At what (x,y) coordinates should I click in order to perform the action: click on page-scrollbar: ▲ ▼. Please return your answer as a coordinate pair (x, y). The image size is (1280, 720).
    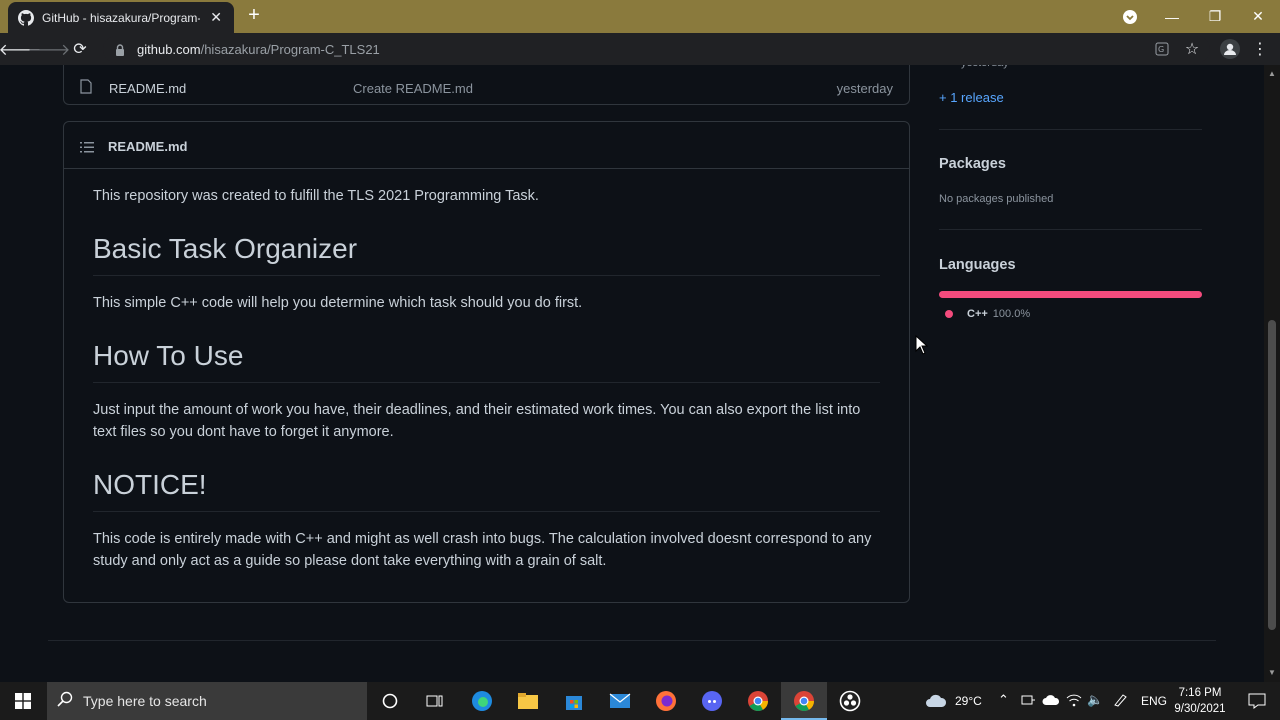
    Looking at the image, I should click on (1272, 373).